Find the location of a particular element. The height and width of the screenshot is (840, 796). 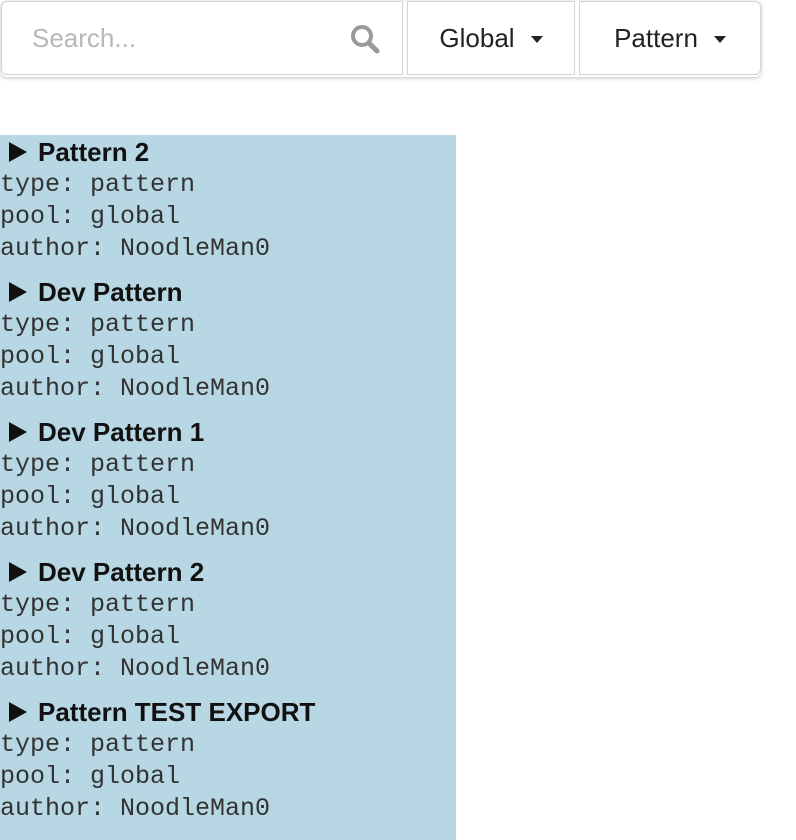

item-title: Dev Pattern 2 is located at coordinates (121, 571).